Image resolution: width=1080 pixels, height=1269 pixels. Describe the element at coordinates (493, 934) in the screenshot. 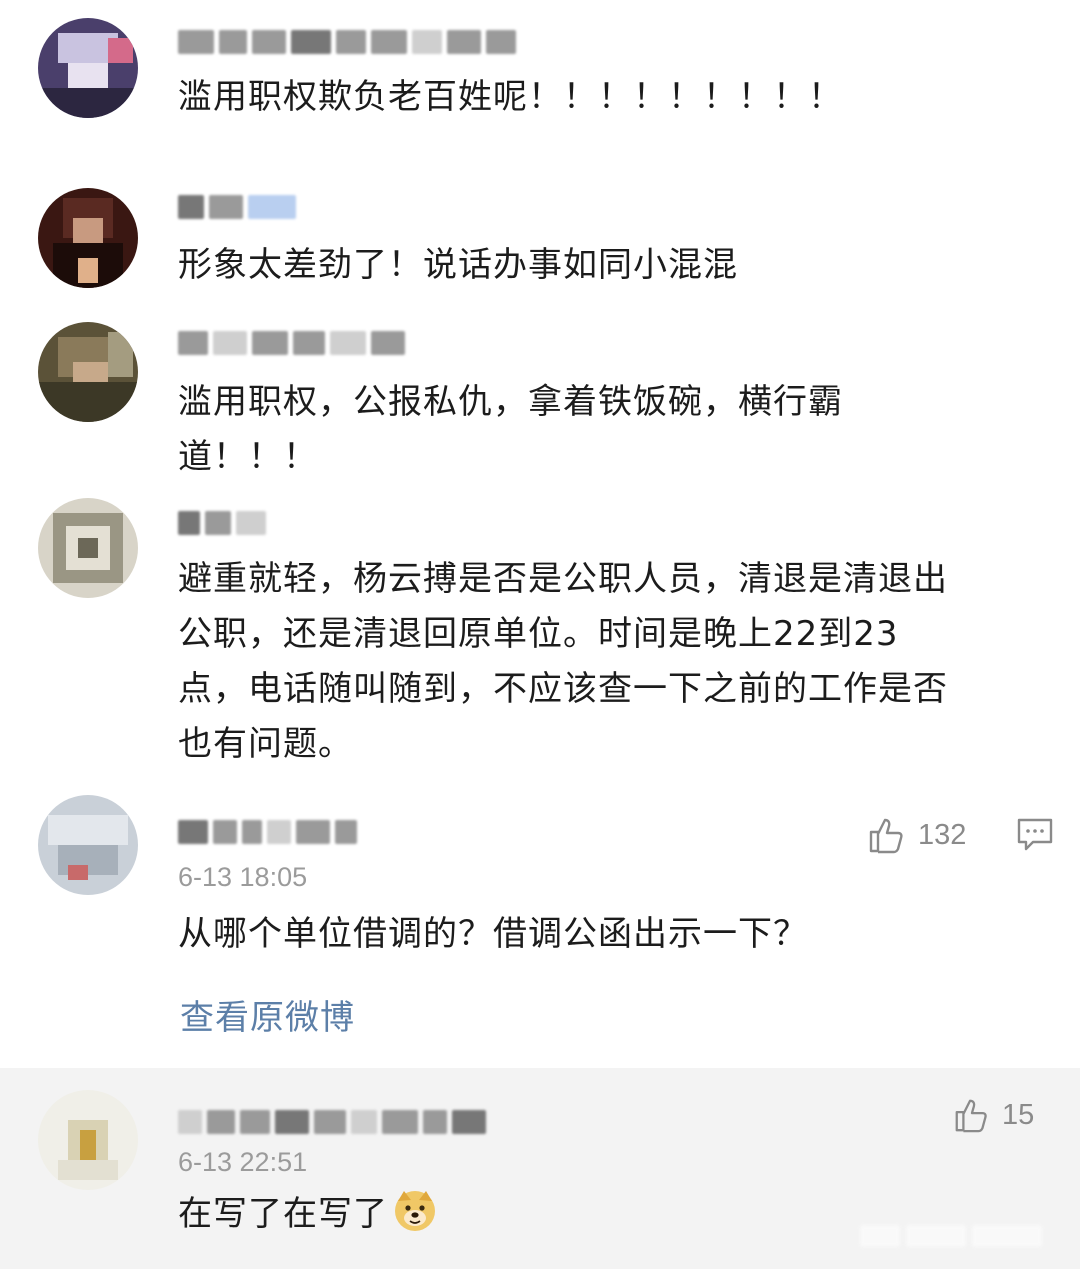

I see `comment-text: 从哪个单位借调的？借调公函出示一下？` at that location.